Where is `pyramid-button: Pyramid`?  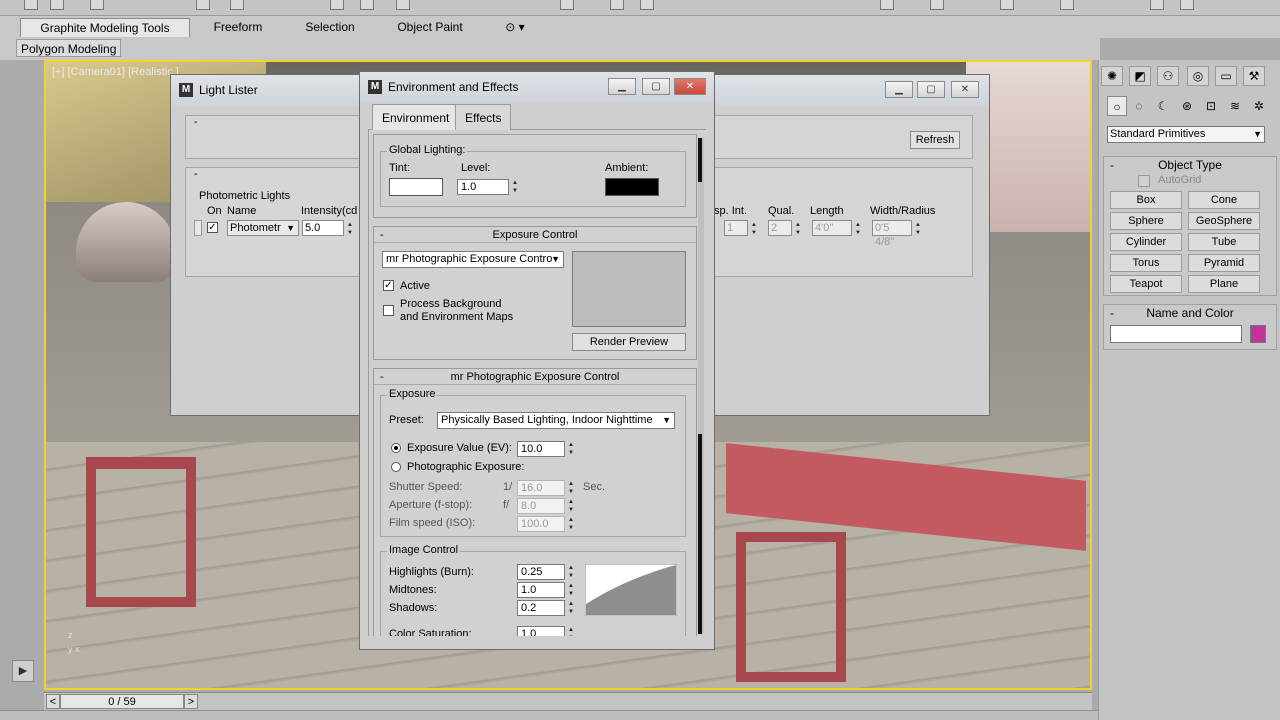 pyramid-button: Pyramid is located at coordinates (1224, 263).